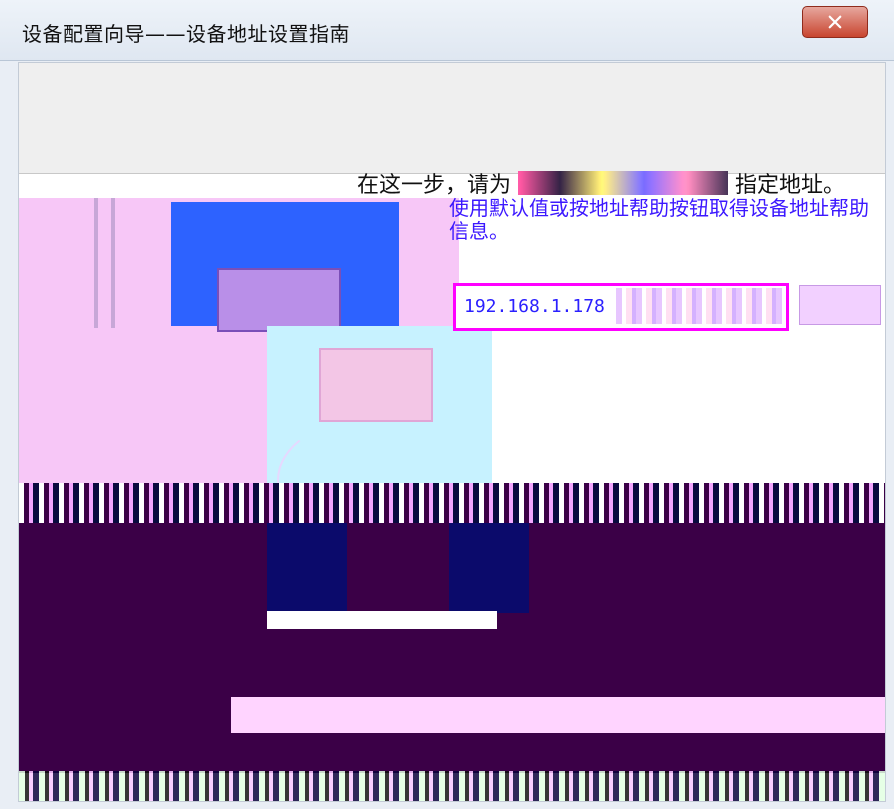 The width and height of the screenshot is (894, 809). What do you see at coordinates (376, 385) in the screenshot?
I see `computer-icon` at bounding box center [376, 385].